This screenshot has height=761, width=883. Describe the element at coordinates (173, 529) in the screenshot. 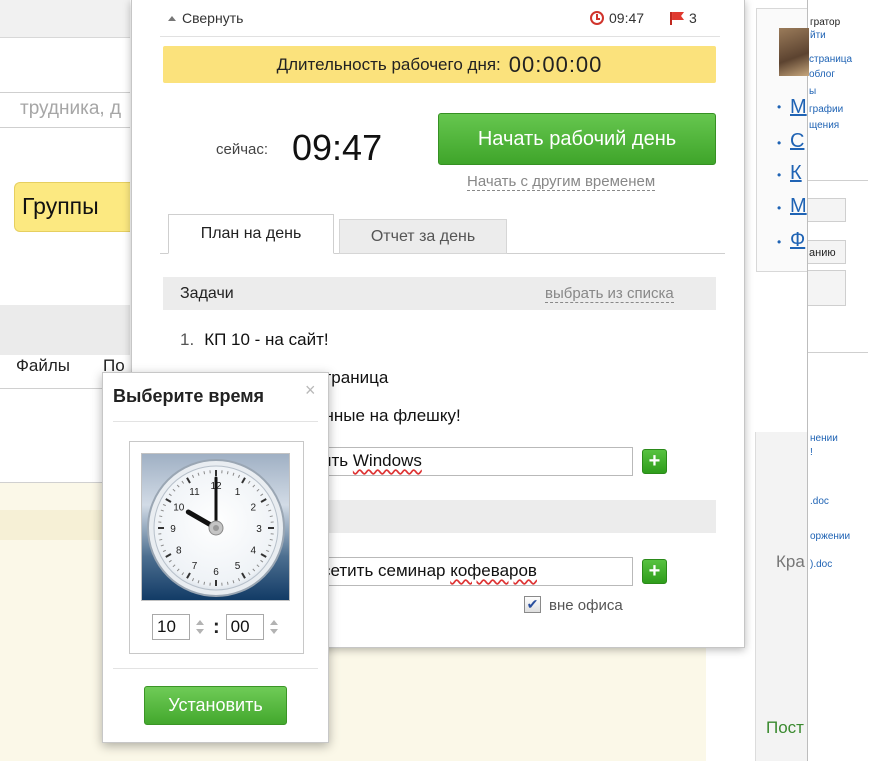

I see `clock-number: 9` at that location.